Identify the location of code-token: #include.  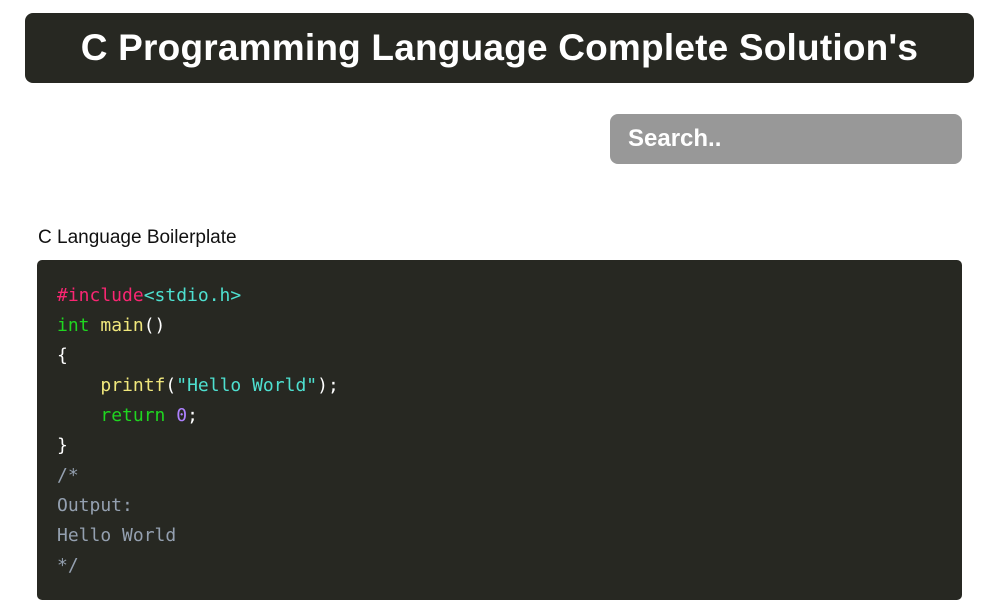
(100, 295).